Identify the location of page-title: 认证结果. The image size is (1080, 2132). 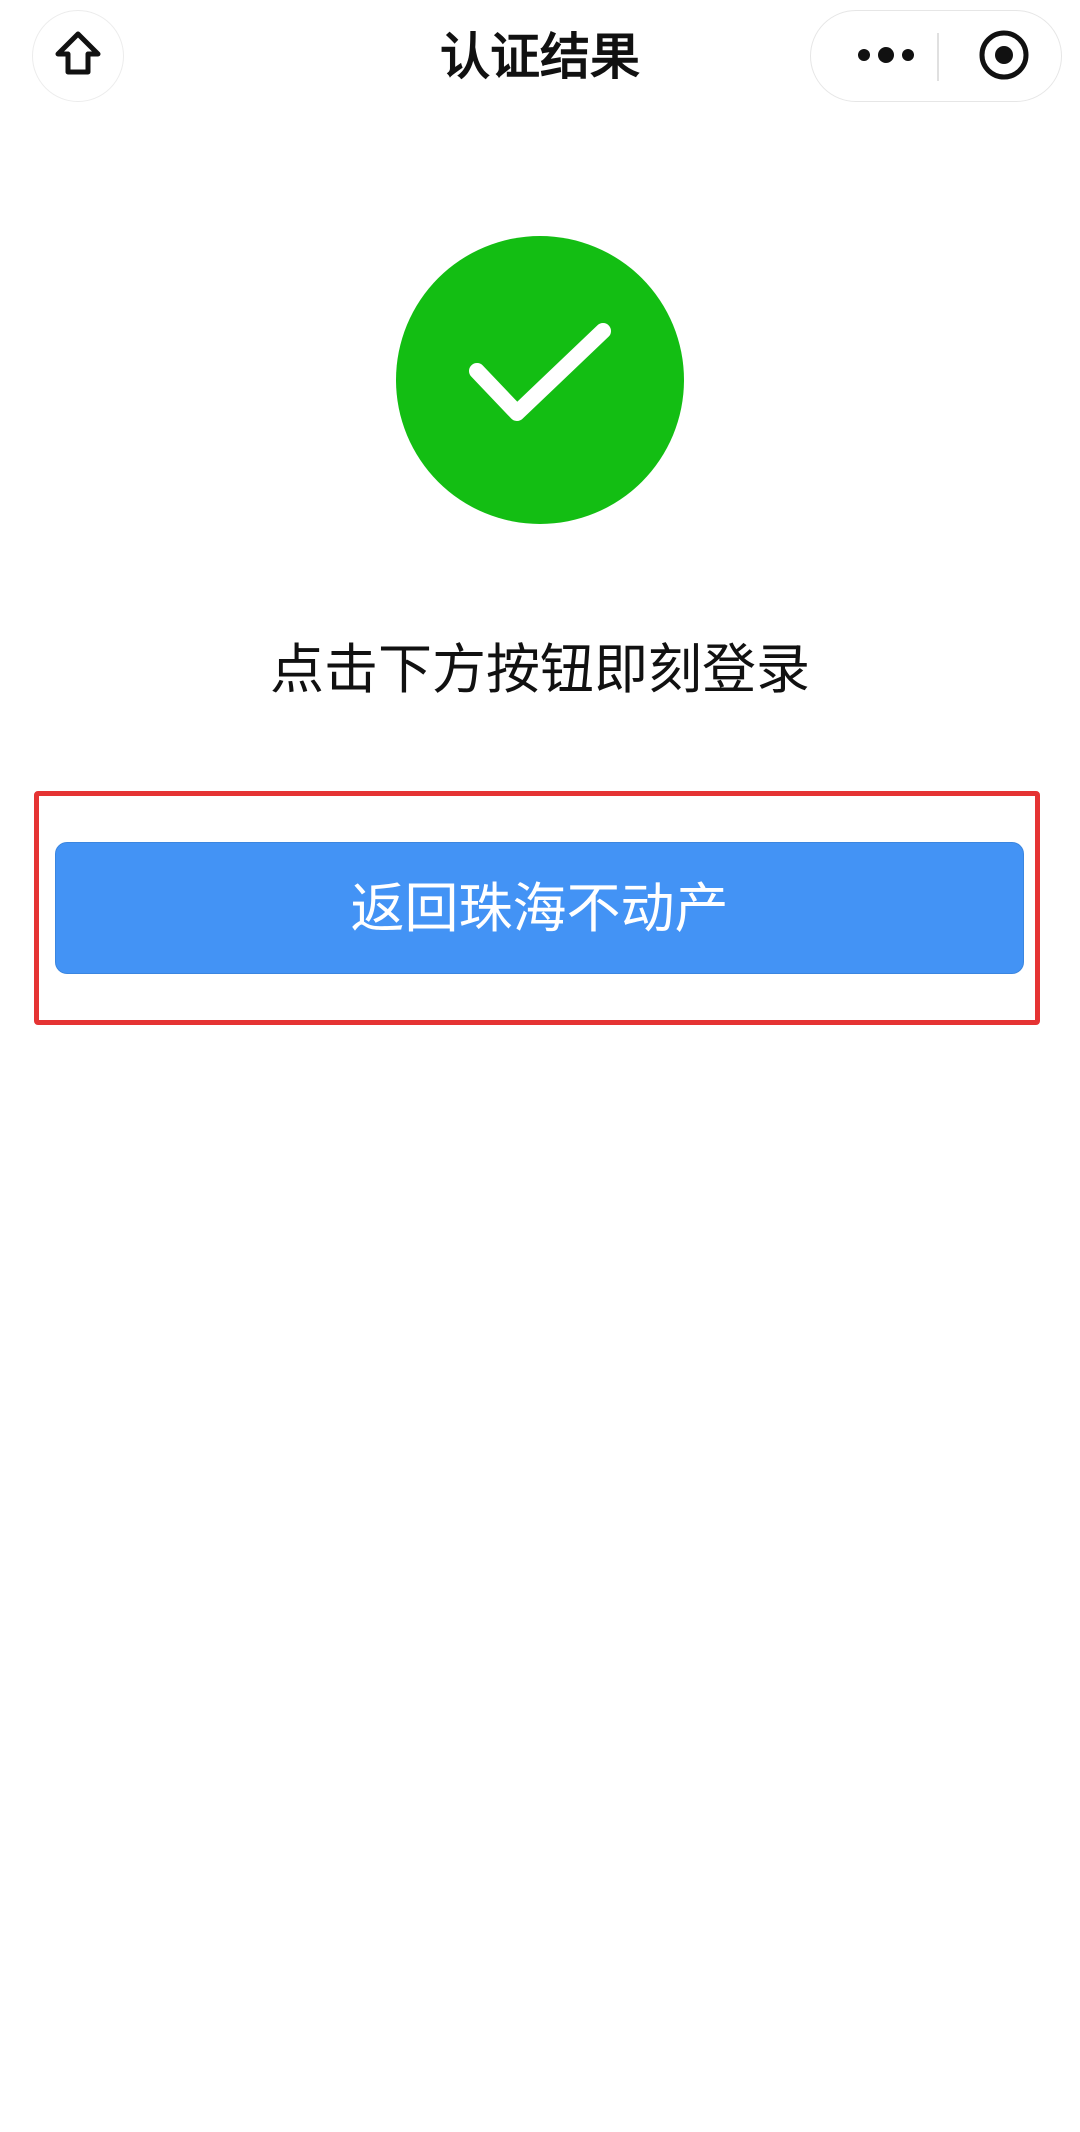
(540, 57).